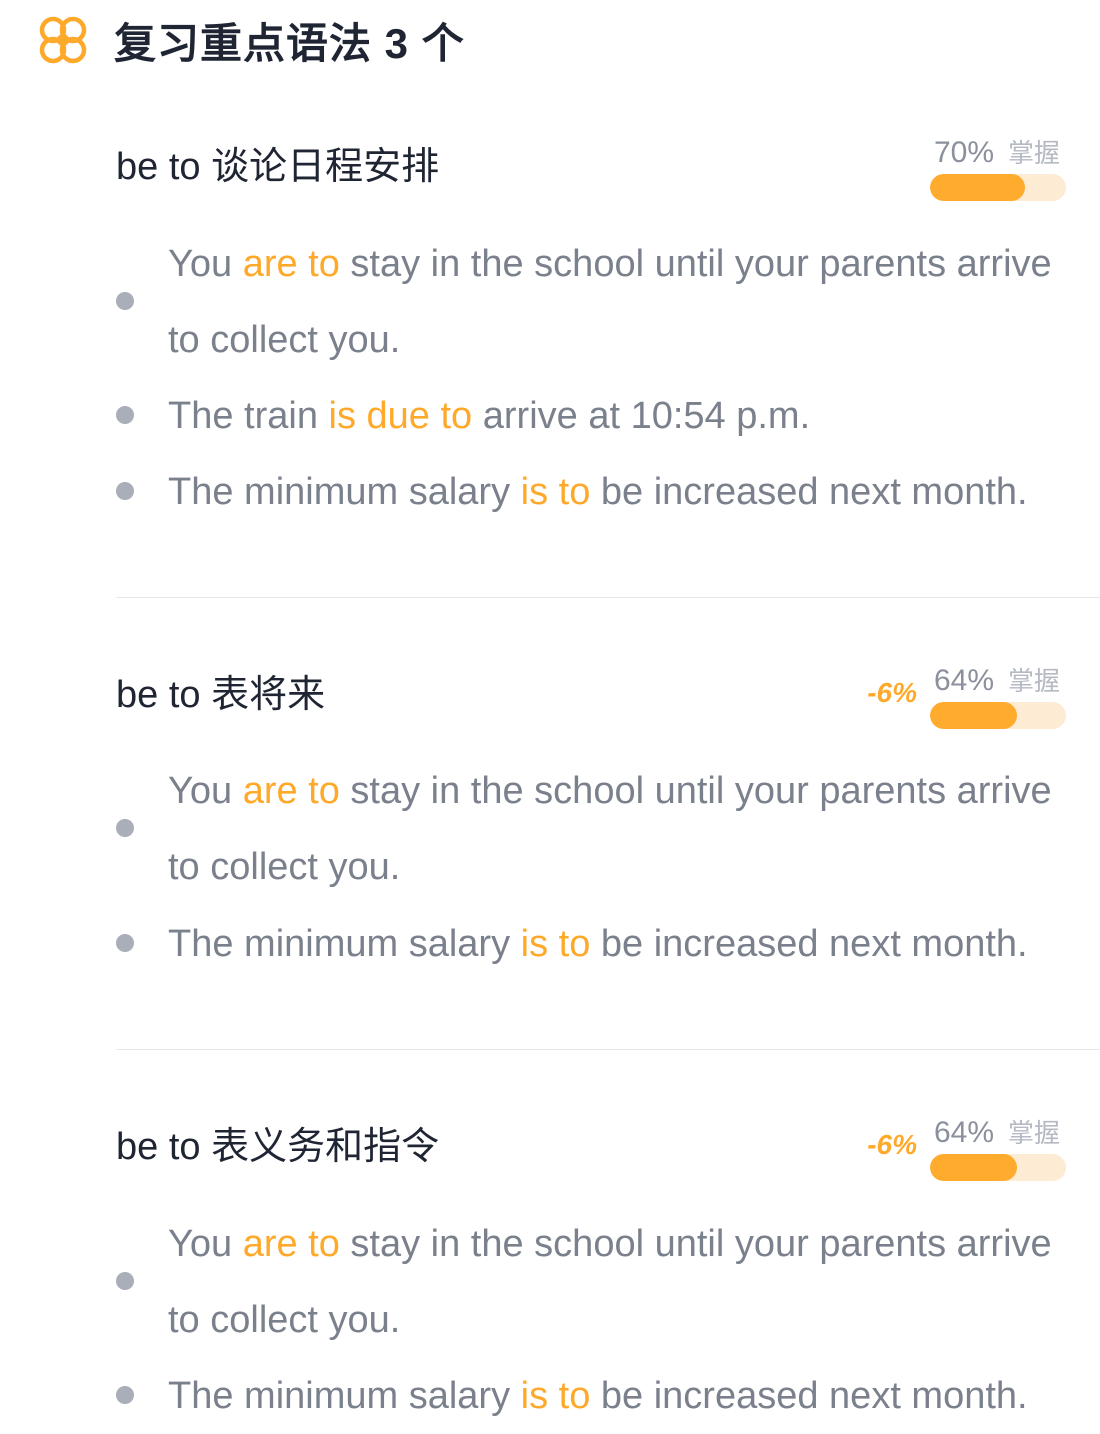  I want to click on page-title: 复习重点语法 3 个, so click(289, 43).